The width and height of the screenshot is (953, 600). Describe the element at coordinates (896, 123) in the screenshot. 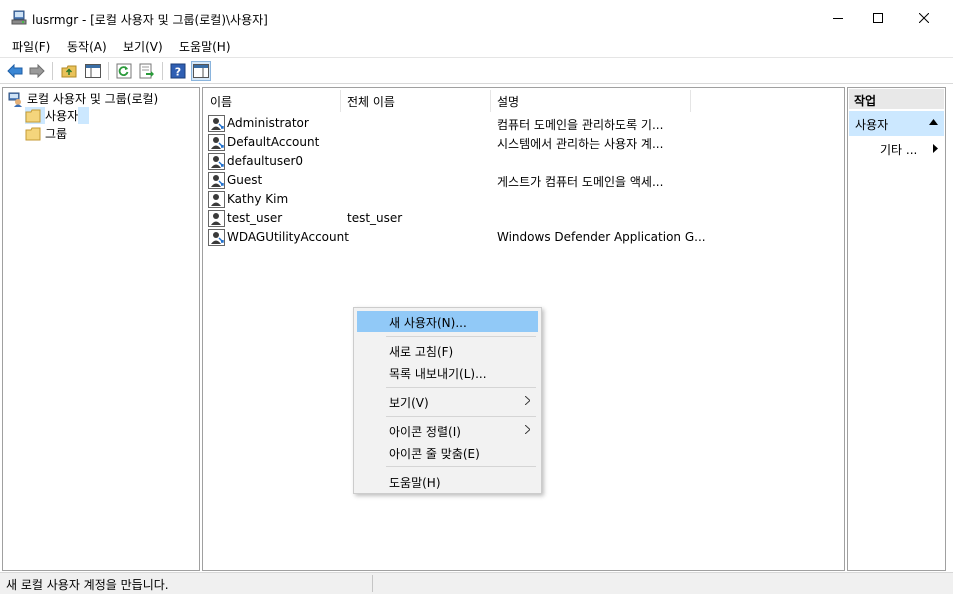

I see `actions-section-users: 사용자` at that location.